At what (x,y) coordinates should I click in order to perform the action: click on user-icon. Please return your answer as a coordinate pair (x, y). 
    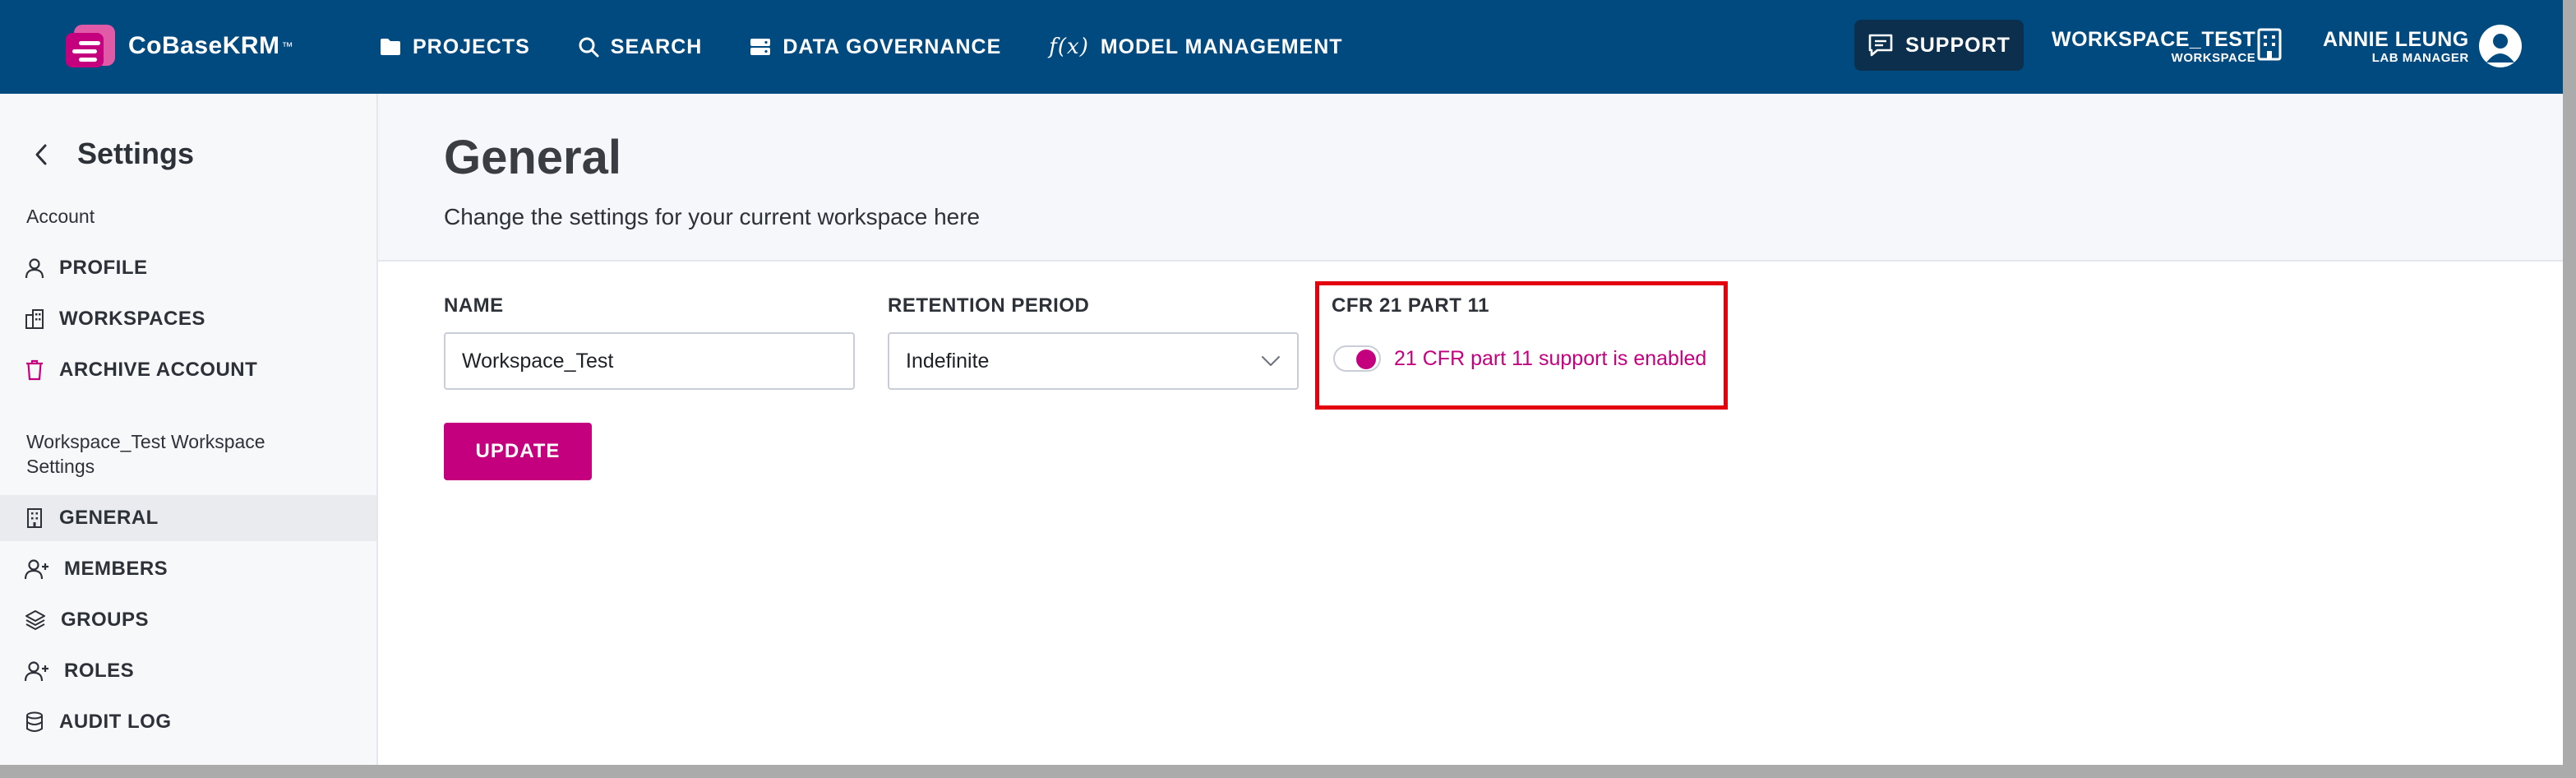
    Looking at the image, I should click on (35, 268).